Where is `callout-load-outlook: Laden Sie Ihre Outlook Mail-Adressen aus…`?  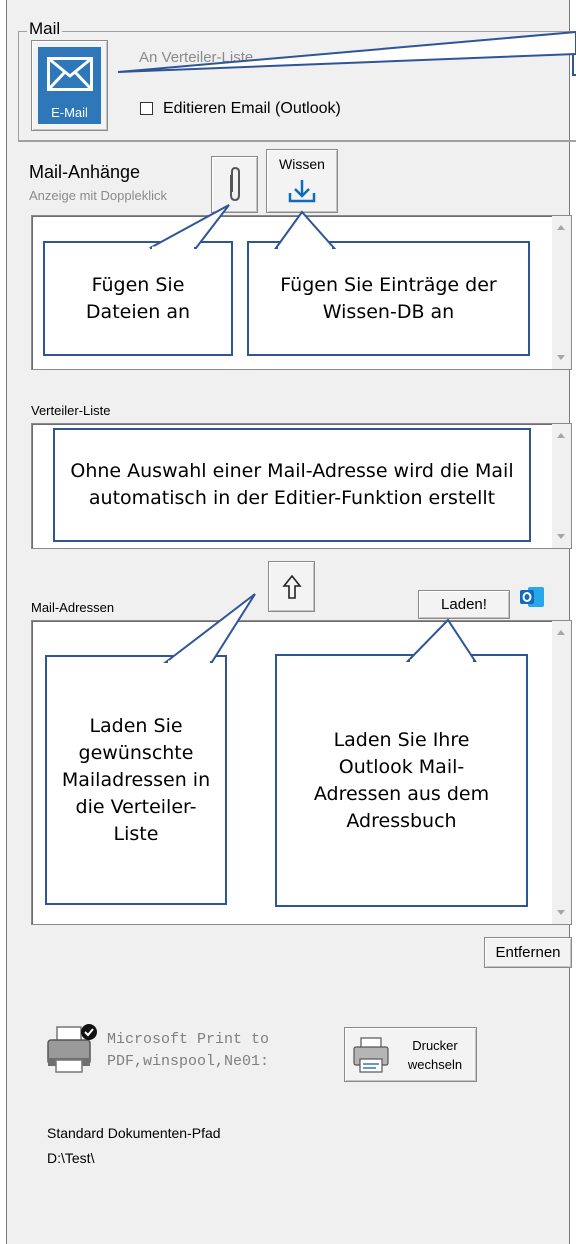 callout-load-outlook: Laden Sie Ihre Outlook Mail-Adressen aus… is located at coordinates (401, 780).